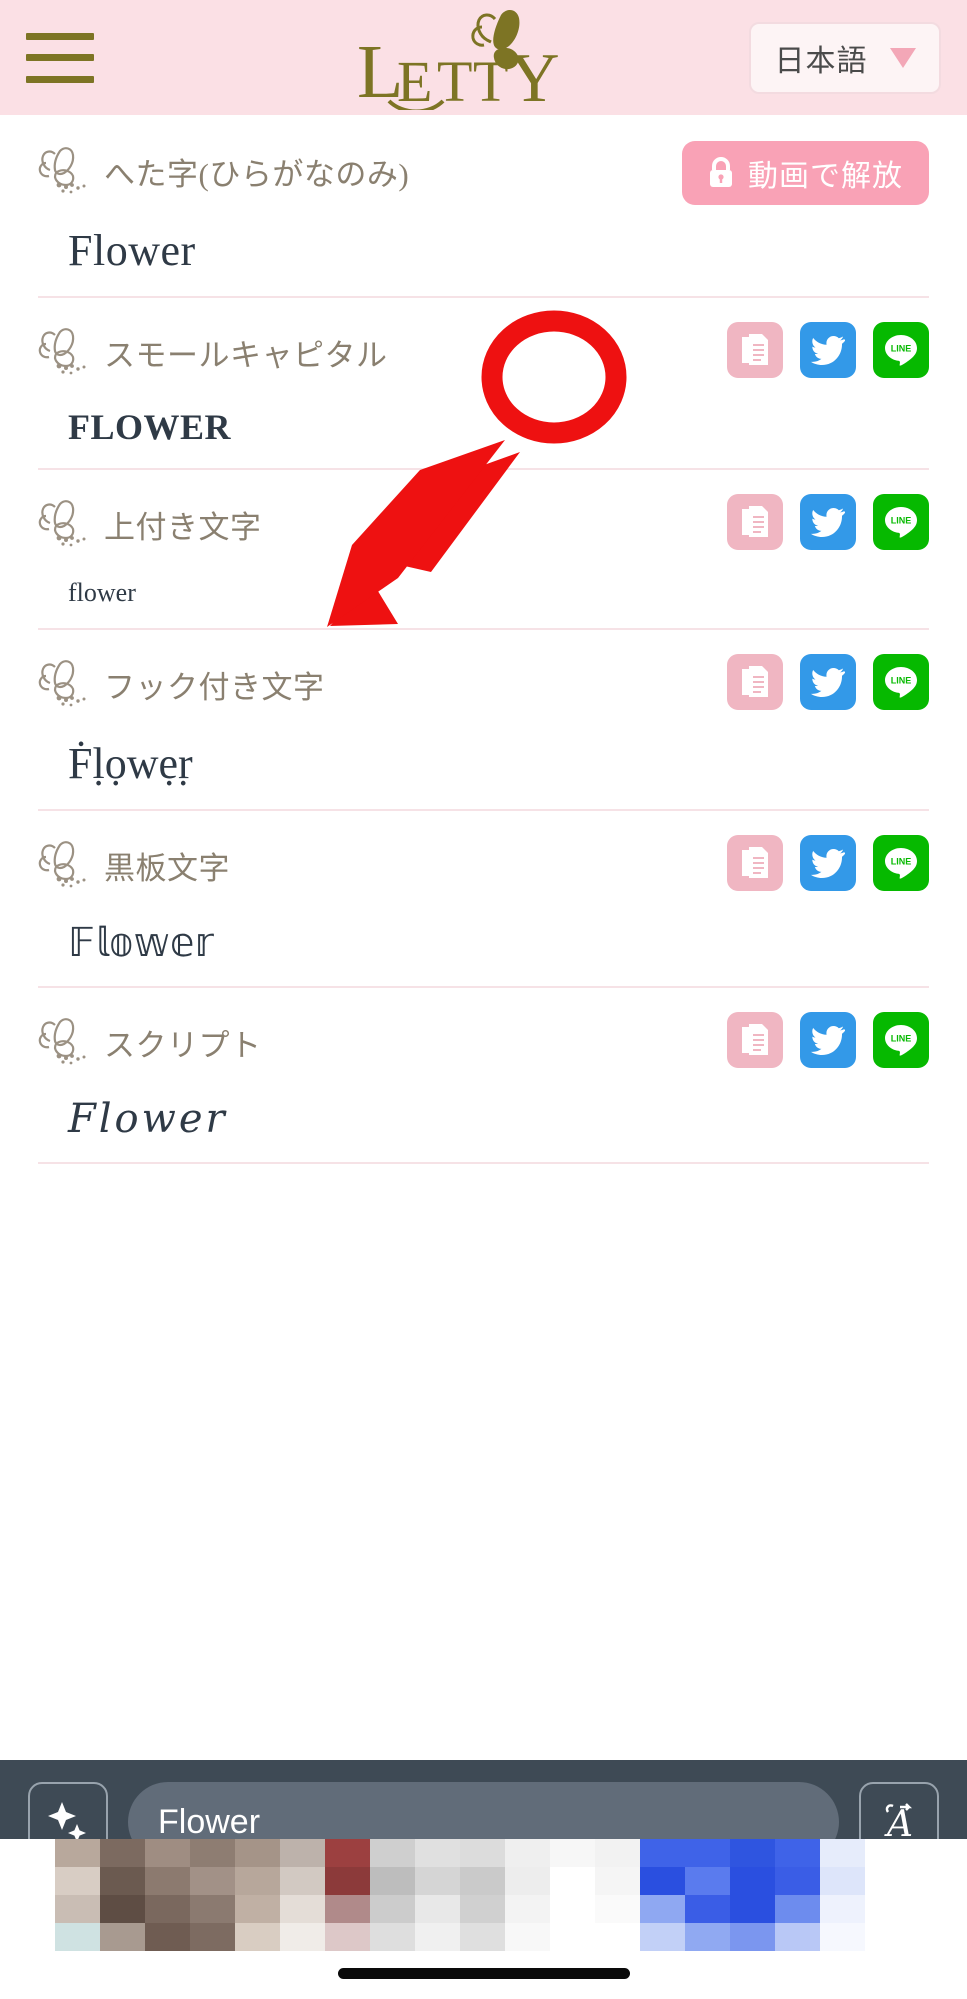 Image resolution: width=967 pixels, height=1999 pixels. Describe the element at coordinates (721, 172) in the screenshot. I see `lock-icon` at that location.